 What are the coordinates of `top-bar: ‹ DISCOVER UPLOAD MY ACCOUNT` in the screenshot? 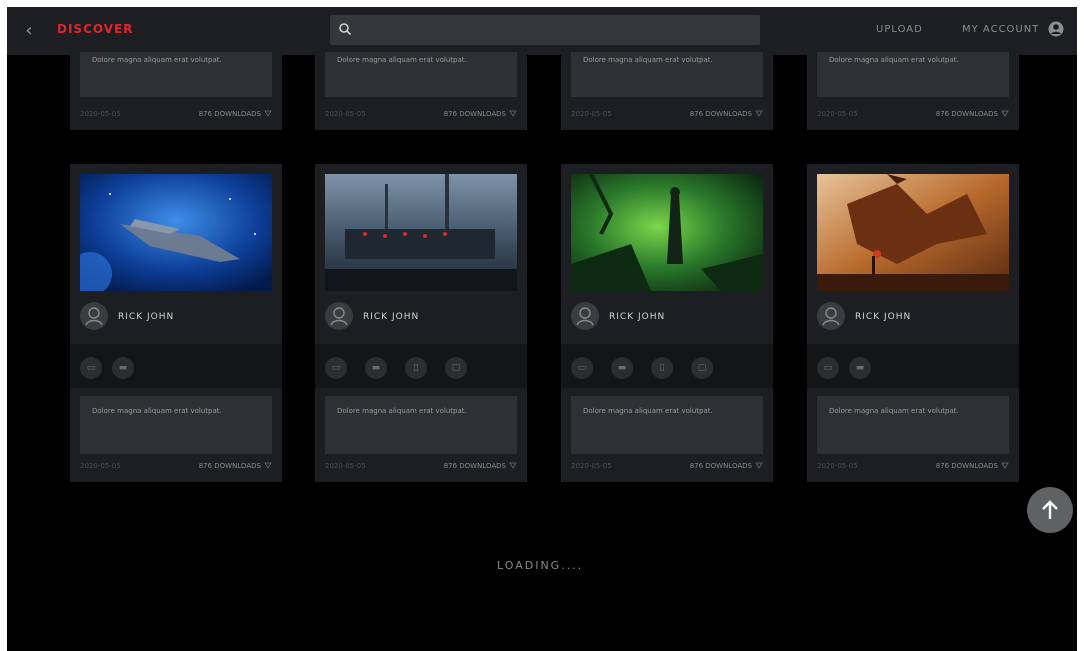 It's located at (542, 31).